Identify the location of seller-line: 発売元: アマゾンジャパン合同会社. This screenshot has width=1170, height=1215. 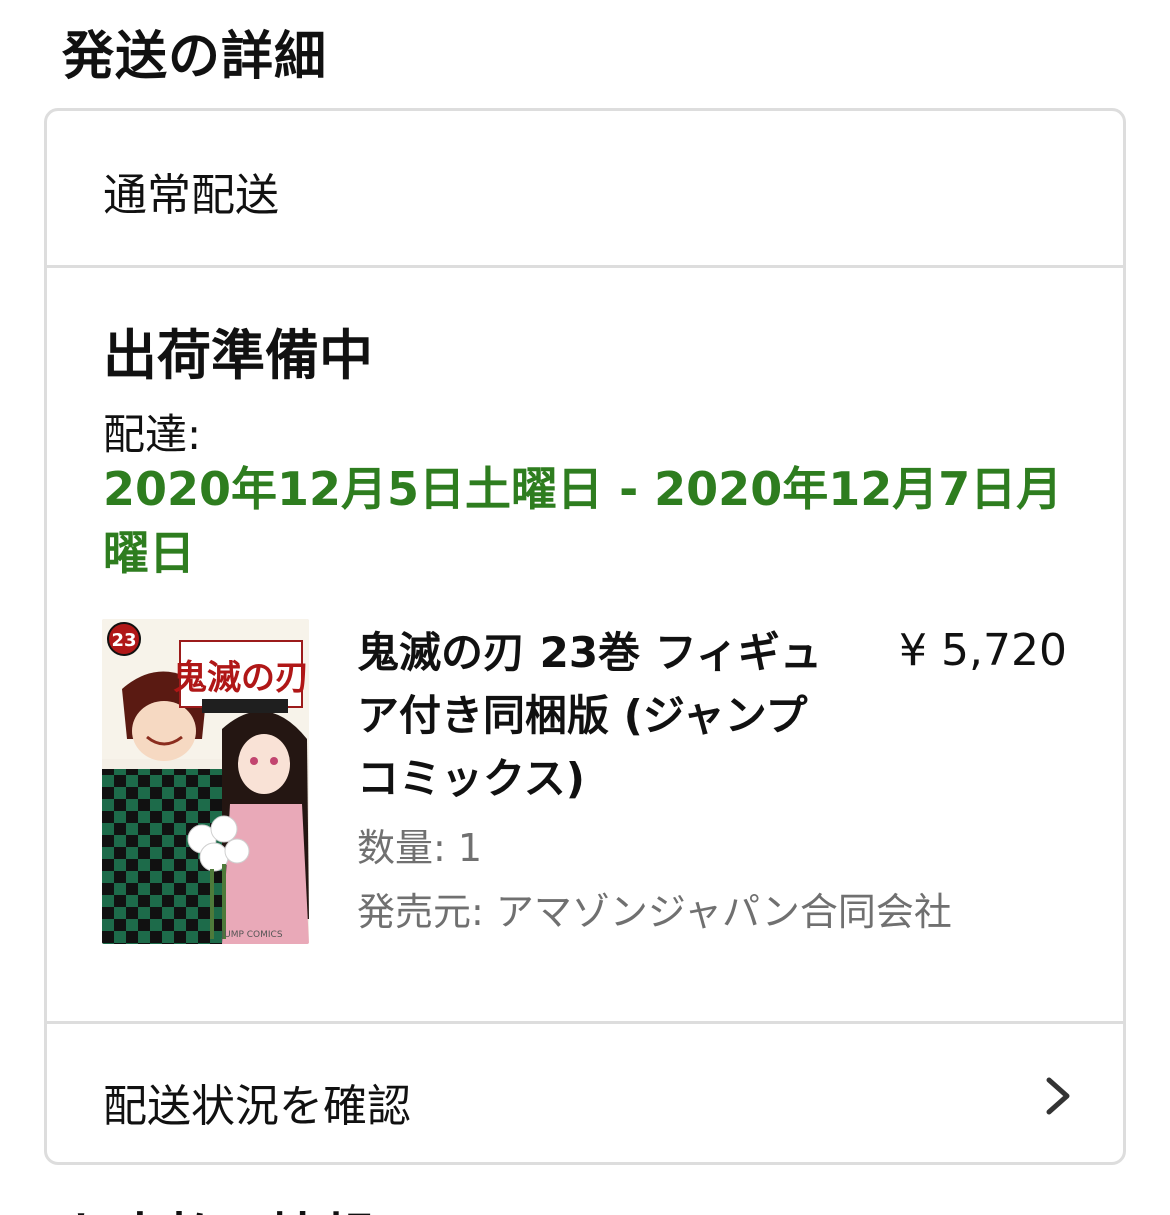
(654, 908).